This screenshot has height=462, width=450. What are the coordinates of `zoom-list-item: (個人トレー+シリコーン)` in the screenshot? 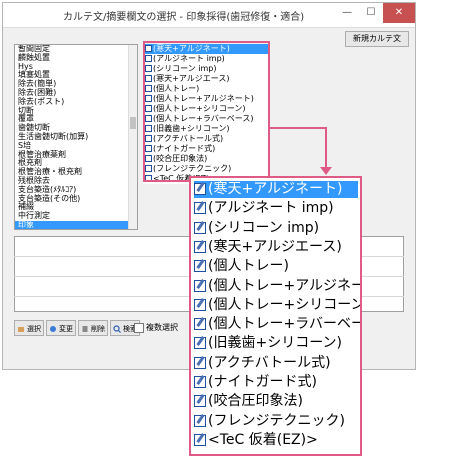 It's located at (278, 305).